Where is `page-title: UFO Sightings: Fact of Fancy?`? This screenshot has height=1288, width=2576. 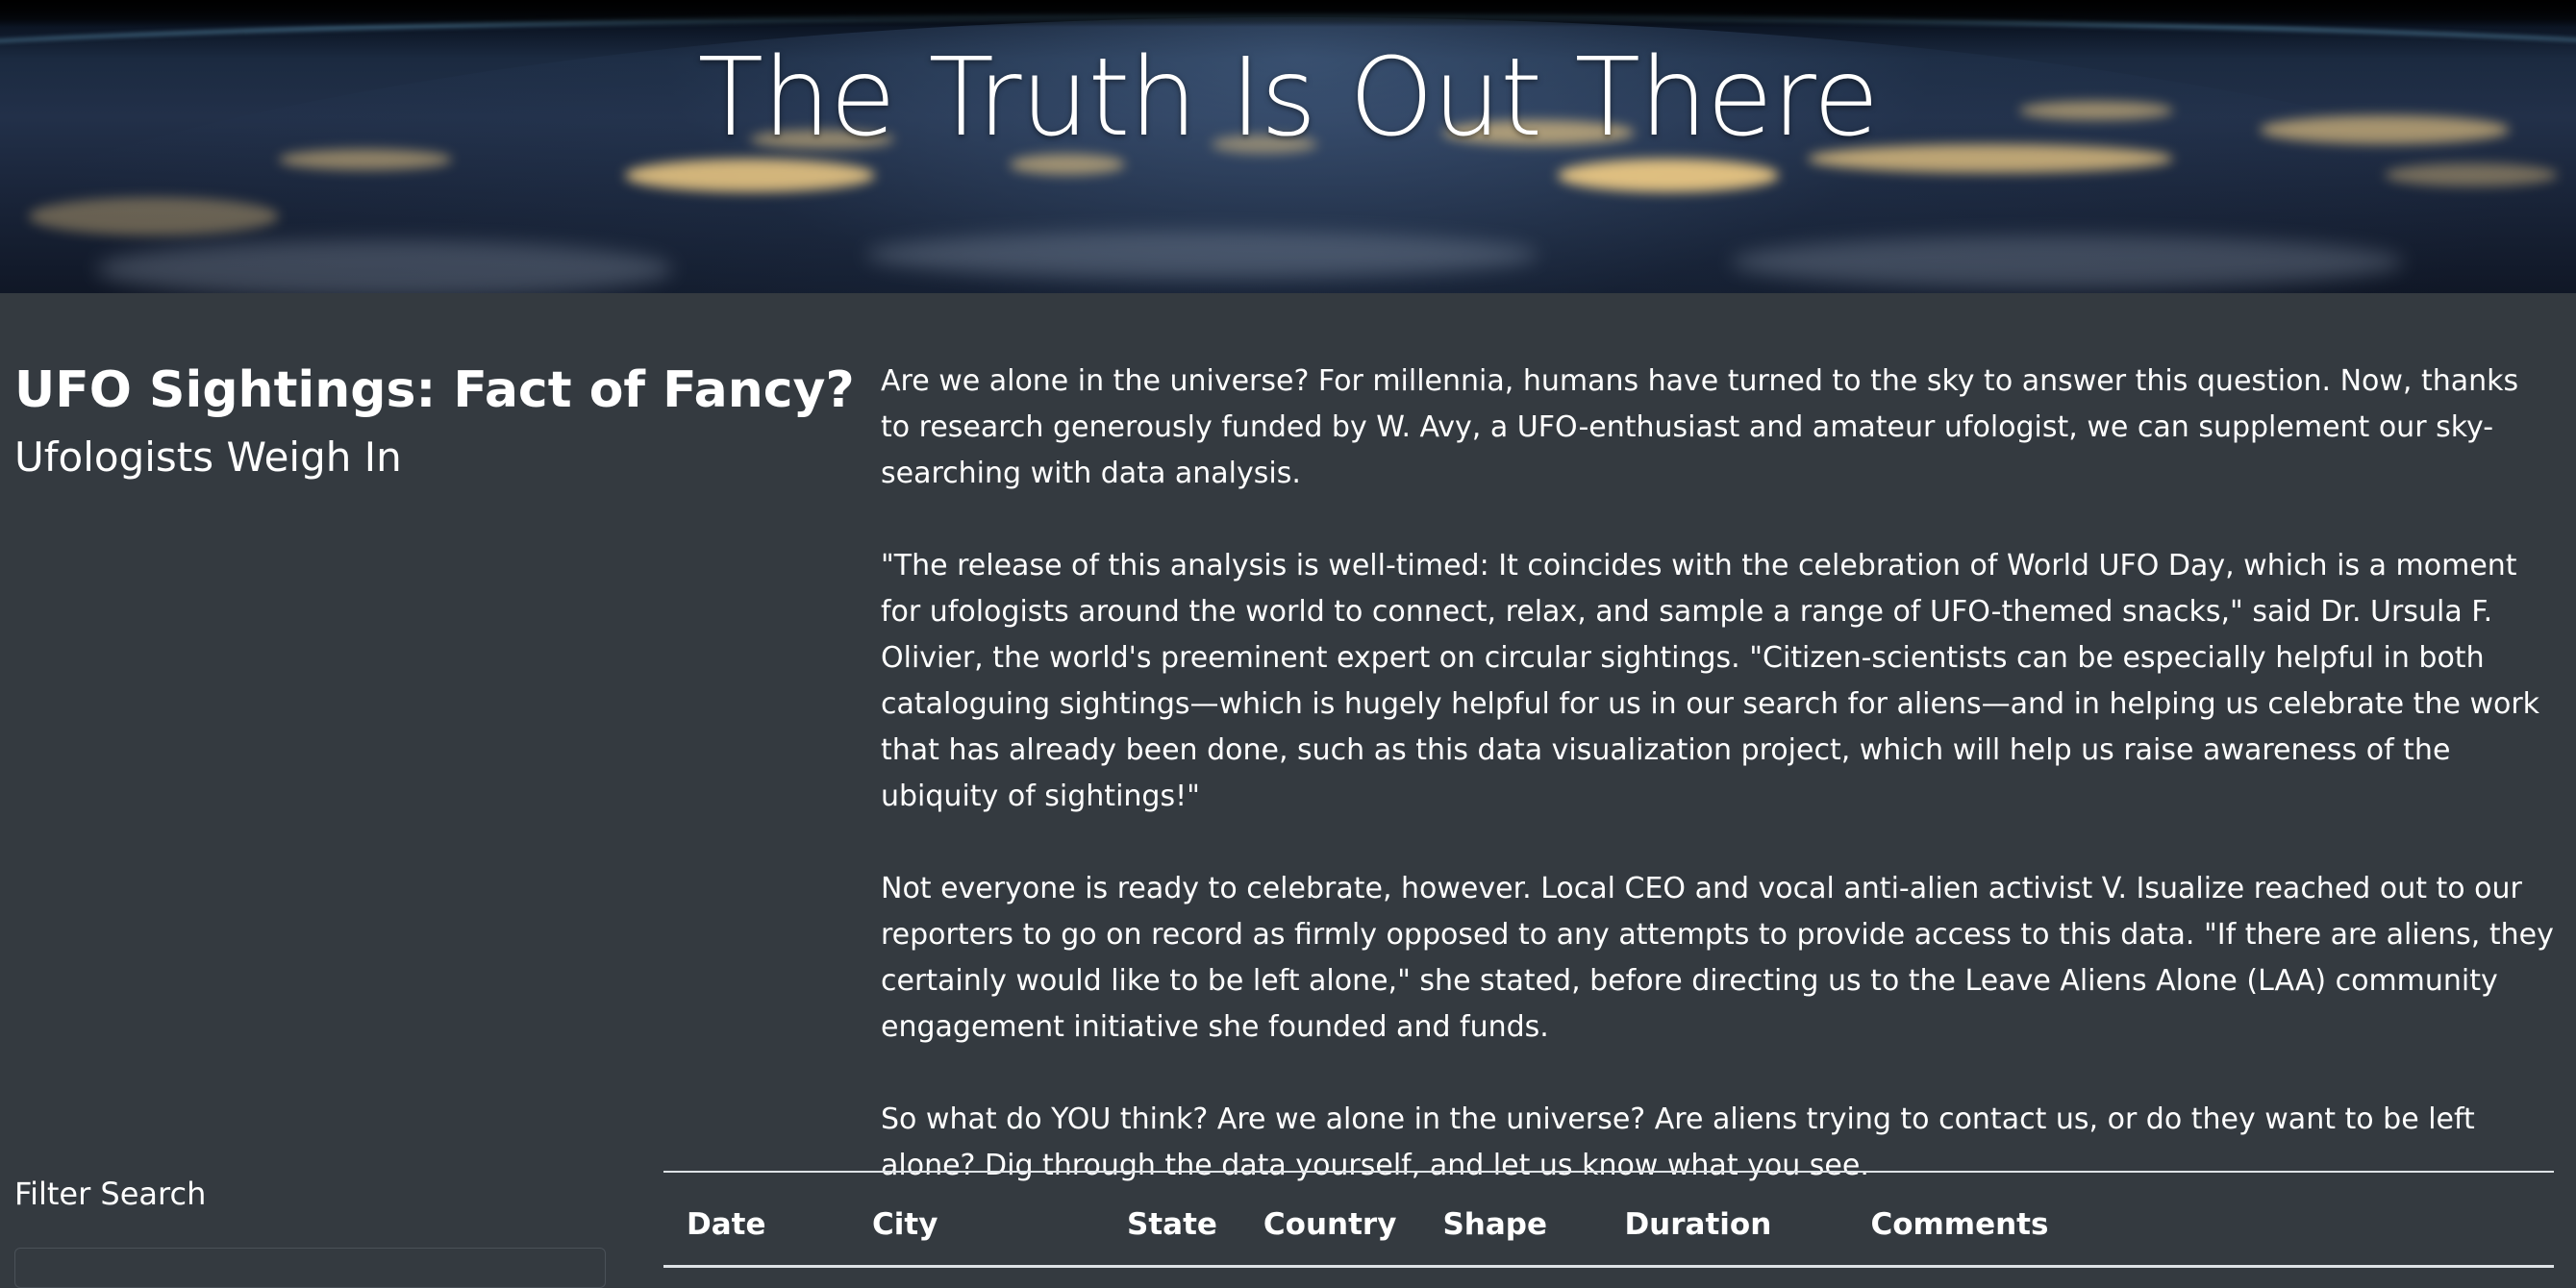 page-title: UFO Sightings: Fact of Fancy? is located at coordinates (434, 390).